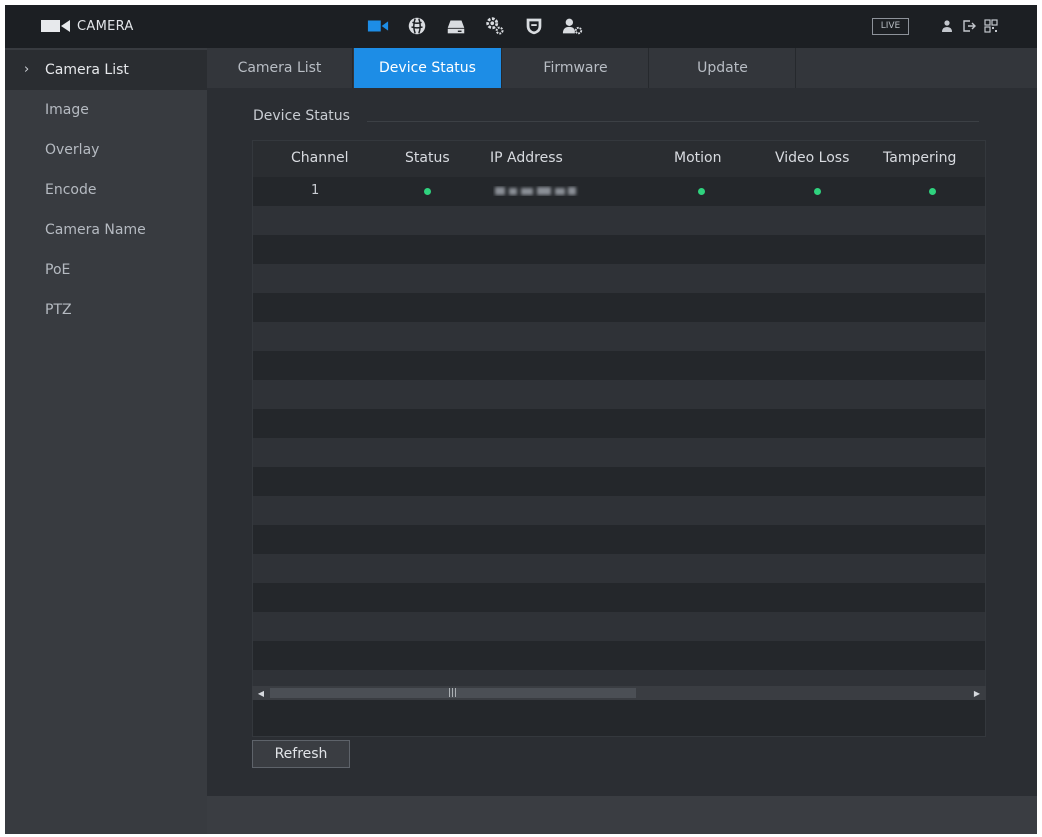 Image resolution: width=1042 pixels, height=837 pixels. I want to click on main-nav, so click(480, 26).